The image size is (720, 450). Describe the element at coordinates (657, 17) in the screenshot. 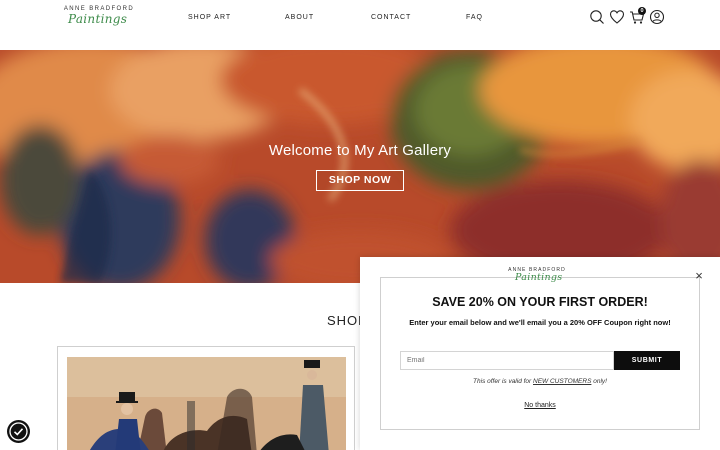

I see `user-icon` at that location.